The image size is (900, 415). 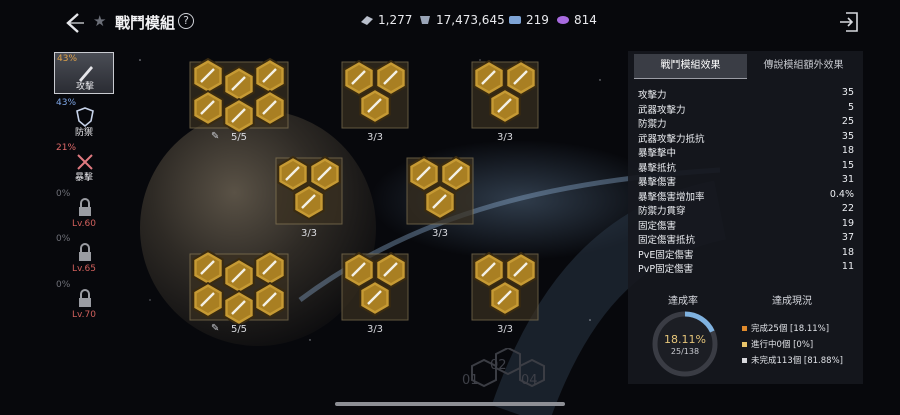 What do you see at coordinates (847, 179) in the screenshot?
I see `stat-value: 31` at bounding box center [847, 179].